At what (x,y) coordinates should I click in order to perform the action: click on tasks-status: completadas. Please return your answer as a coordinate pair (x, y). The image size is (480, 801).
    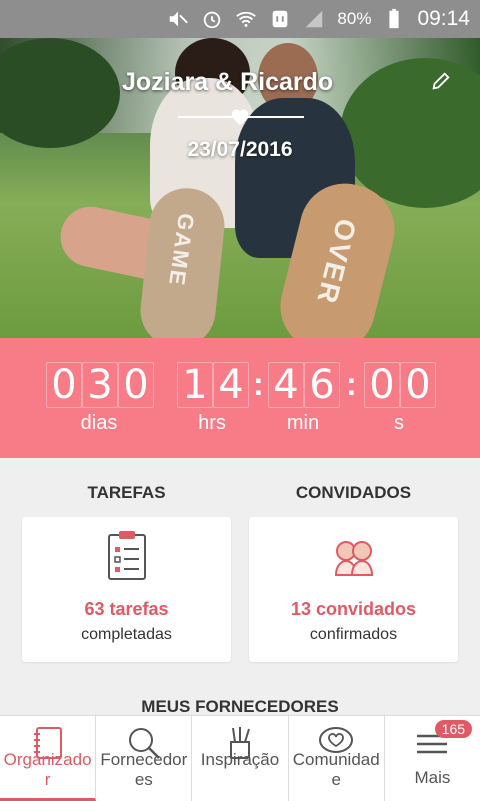
    Looking at the image, I should click on (126, 634).